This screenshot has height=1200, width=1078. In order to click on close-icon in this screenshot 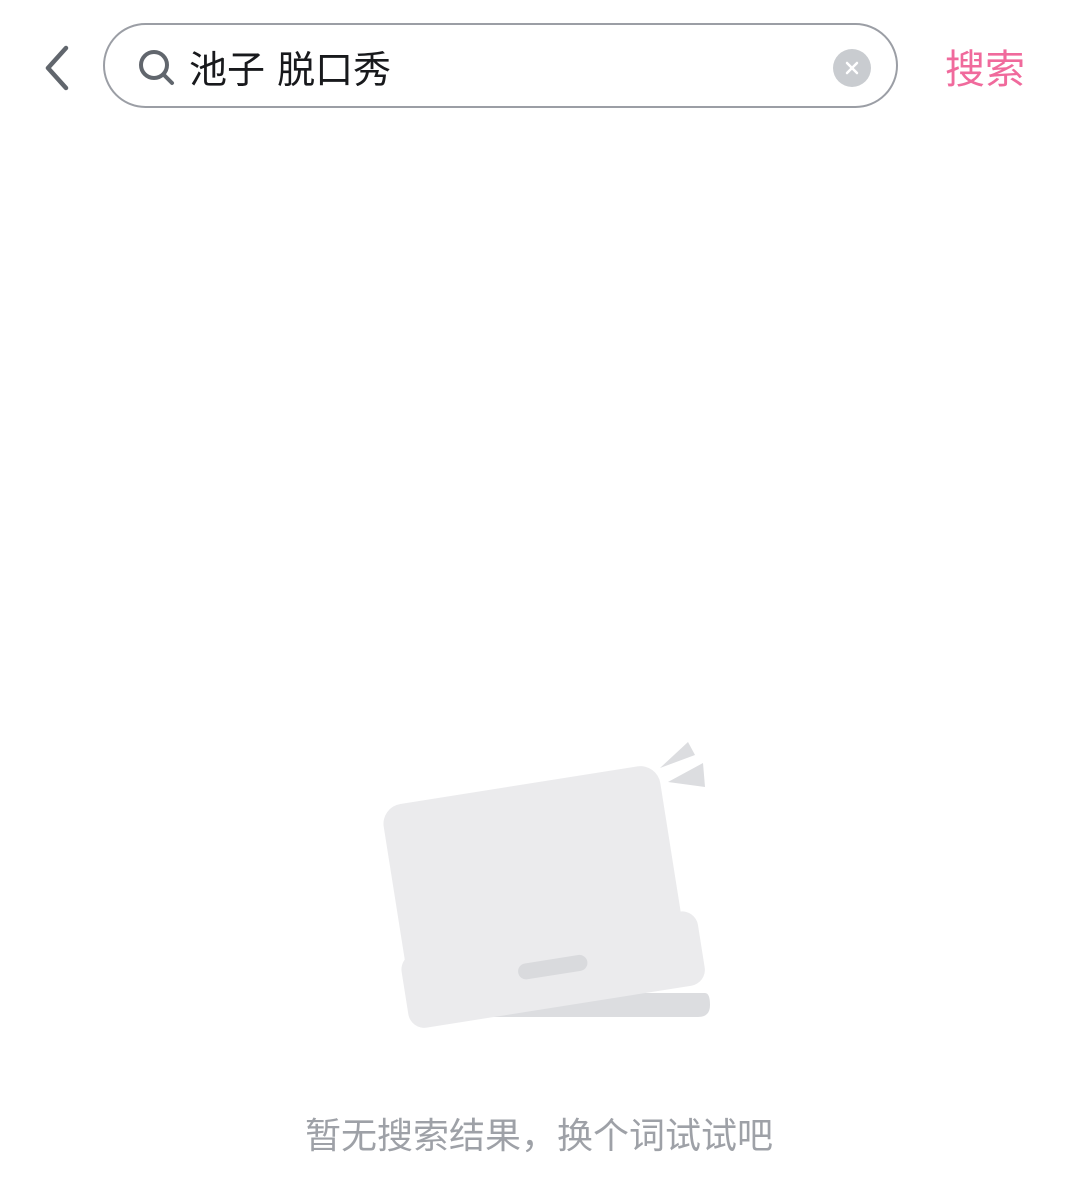, I will do `click(852, 68)`.